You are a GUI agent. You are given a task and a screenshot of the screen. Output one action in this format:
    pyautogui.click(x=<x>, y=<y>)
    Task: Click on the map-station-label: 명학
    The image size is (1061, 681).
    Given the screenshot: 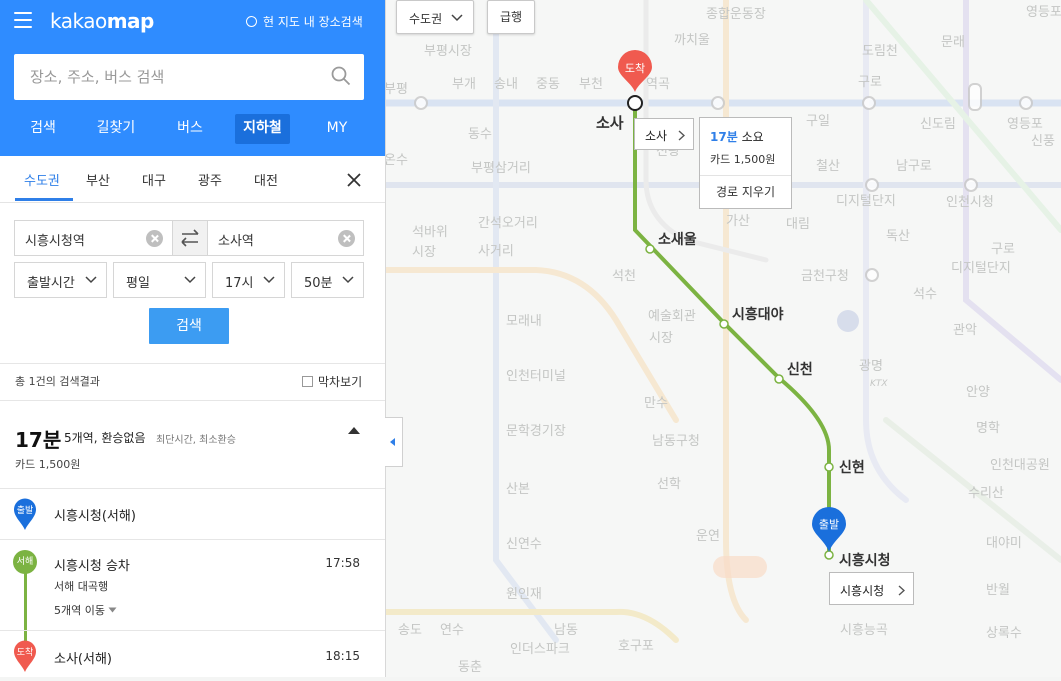 What is the action you would take?
    pyautogui.click(x=988, y=428)
    